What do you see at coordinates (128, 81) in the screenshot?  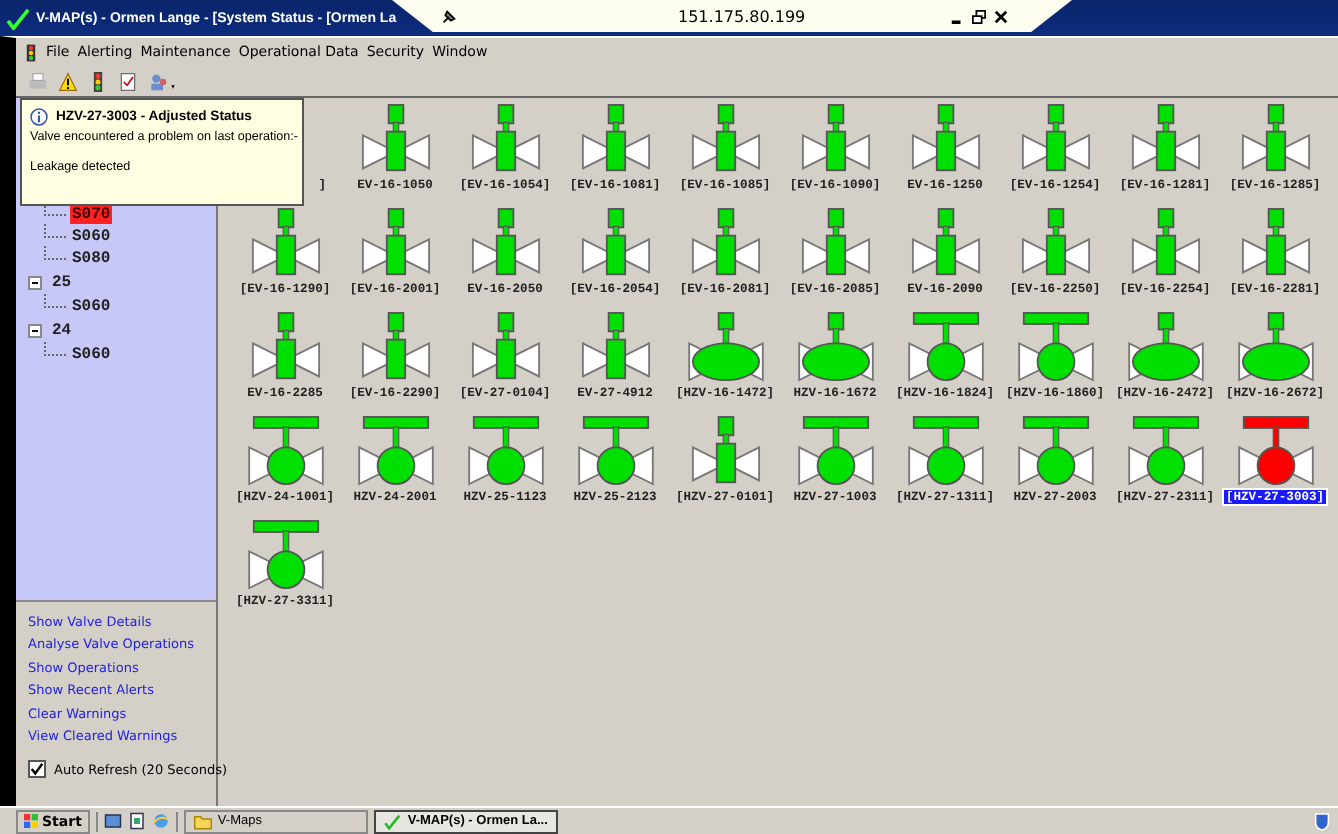 I see `checklist-icon` at bounding box center [128, 81].